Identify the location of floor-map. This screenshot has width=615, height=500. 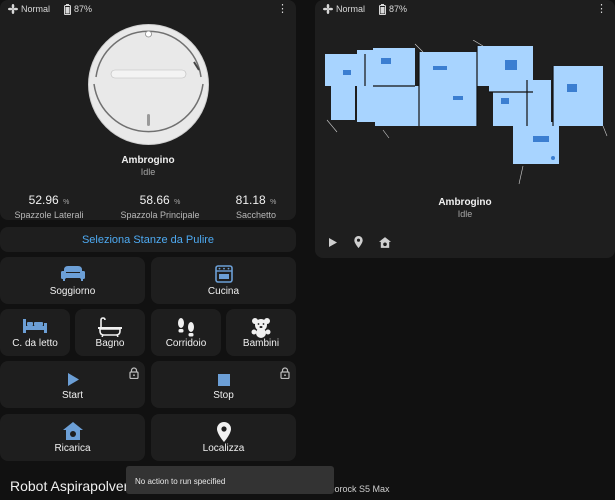
(465, 115).